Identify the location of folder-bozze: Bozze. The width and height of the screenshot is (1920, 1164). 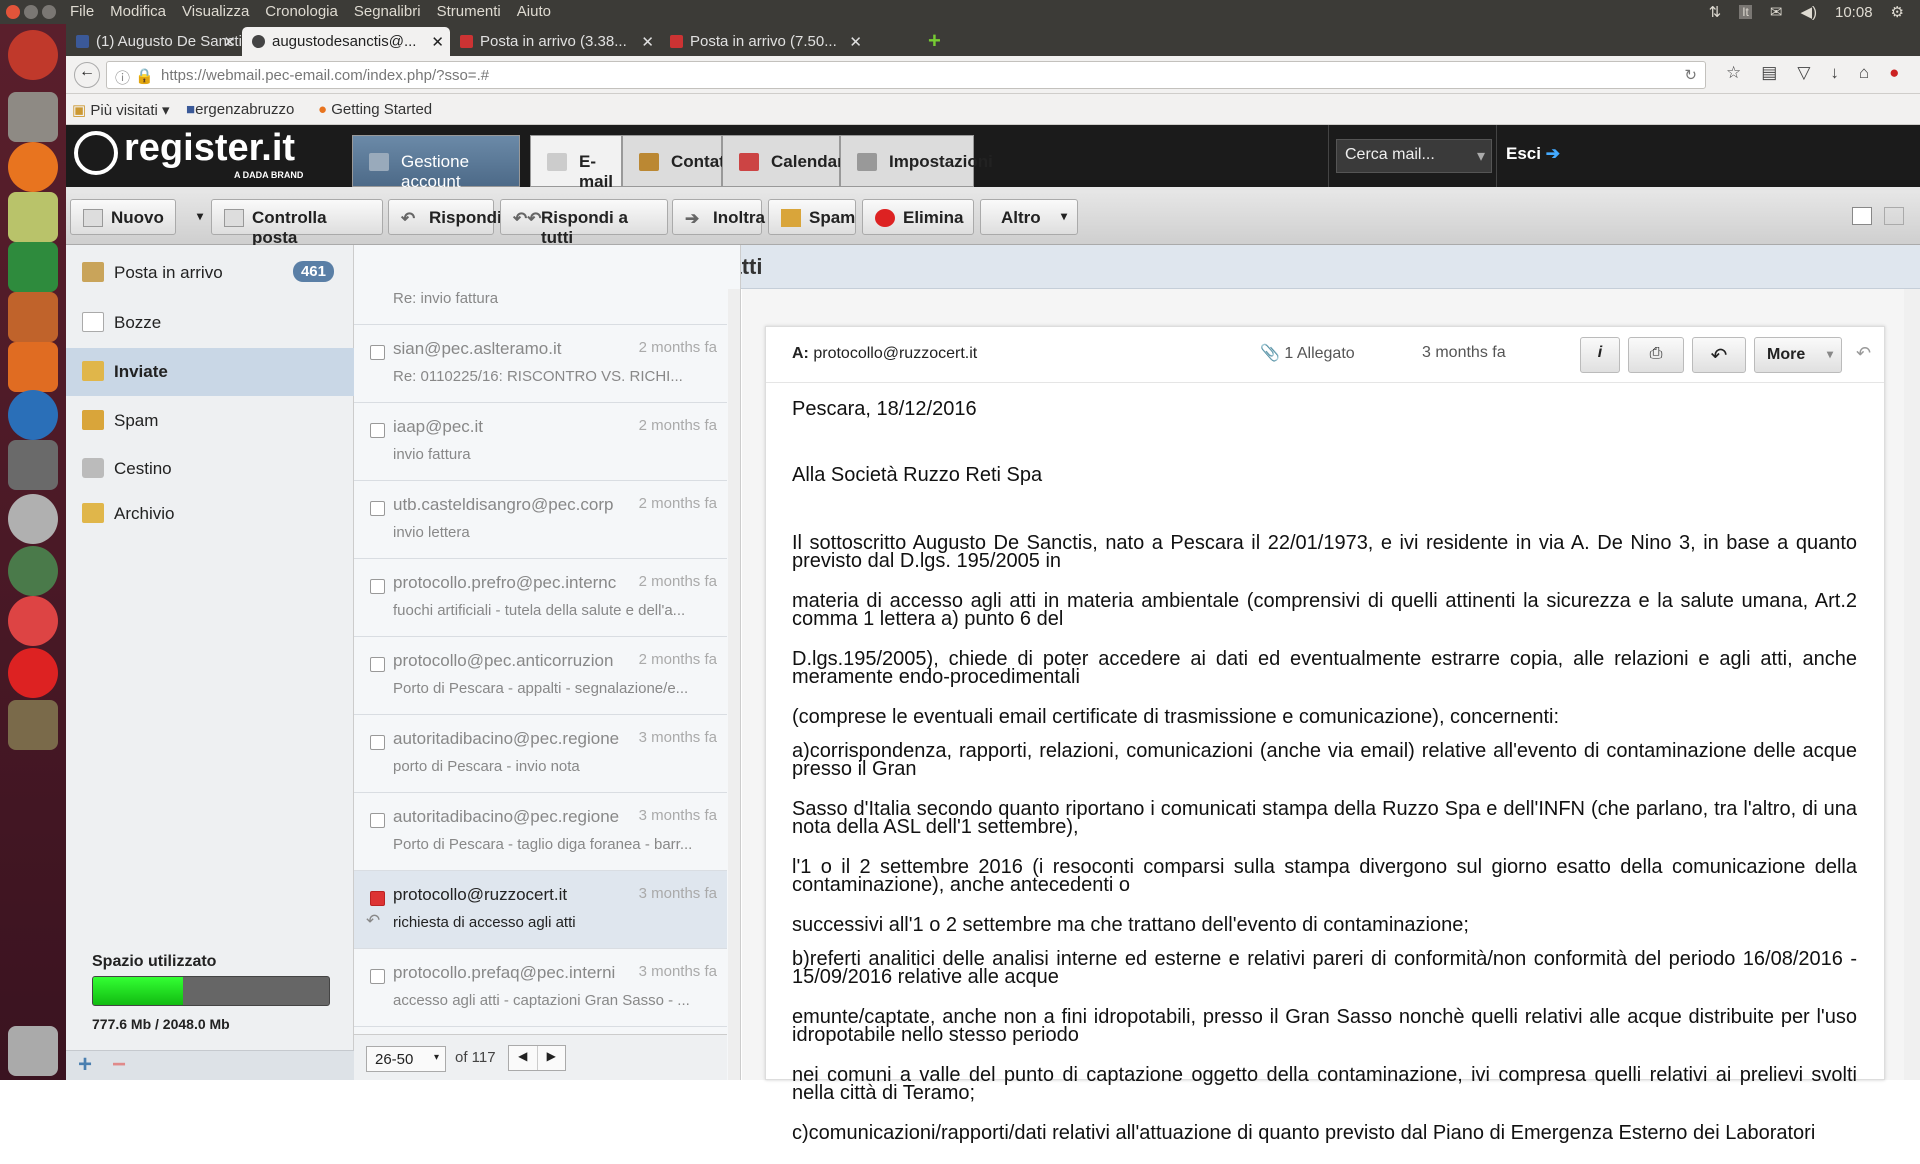
(210, 323).